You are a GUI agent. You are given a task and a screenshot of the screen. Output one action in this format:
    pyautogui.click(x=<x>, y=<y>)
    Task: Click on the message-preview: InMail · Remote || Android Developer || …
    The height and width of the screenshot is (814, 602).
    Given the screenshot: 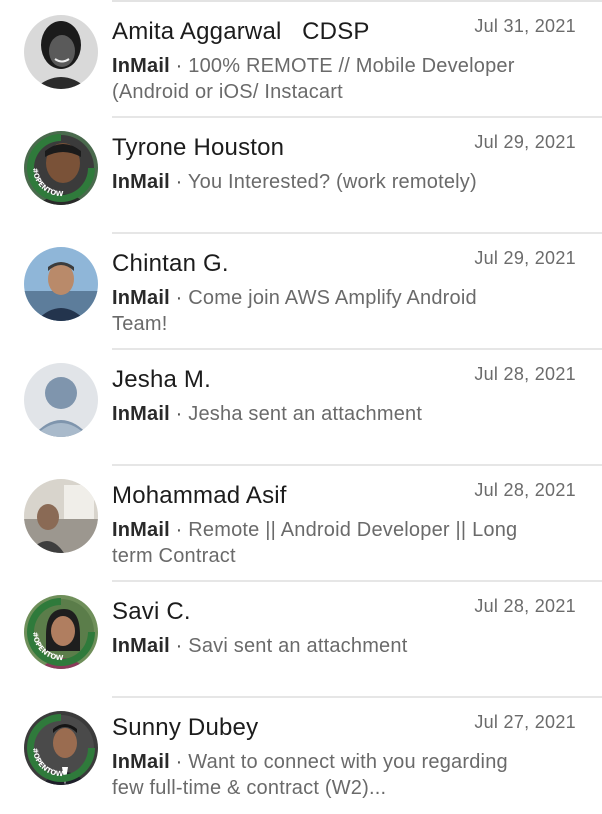 What is the action you would take?
    pyautogui.click(x=322, y=543)
    